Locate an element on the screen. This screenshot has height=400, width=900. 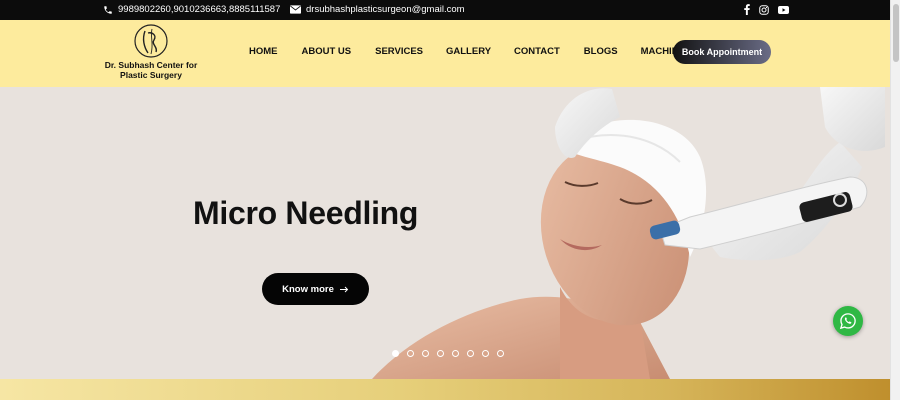
page-scrollbar is located at coordinates (895, 200).